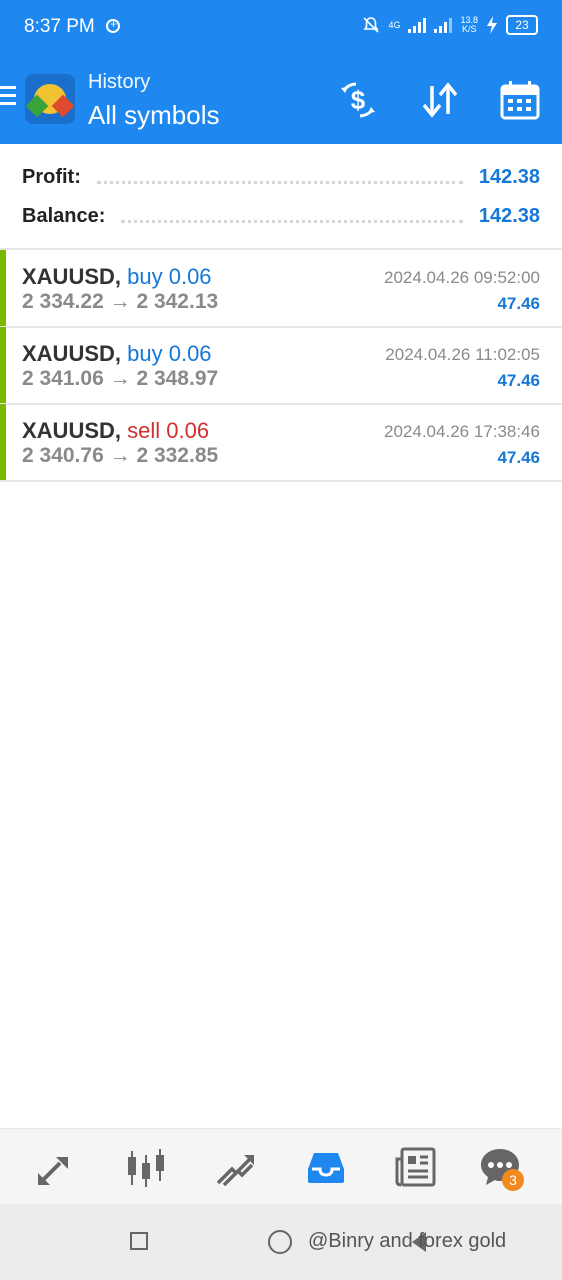 Image resolution: width=562 pixels, height=1280 pixels. Describe the element at coordinates (63, 301) in the screenshot. I see `open-price: 2 334.22` at that location.